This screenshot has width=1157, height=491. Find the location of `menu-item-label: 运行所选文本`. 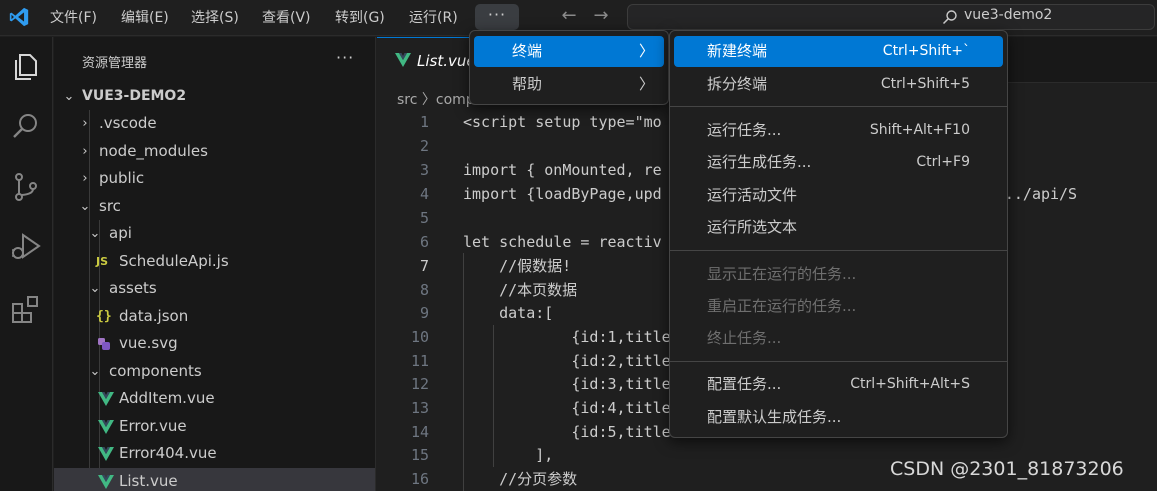

menu-item-label: 运行所选文本 is located at coordinates (752, 227).